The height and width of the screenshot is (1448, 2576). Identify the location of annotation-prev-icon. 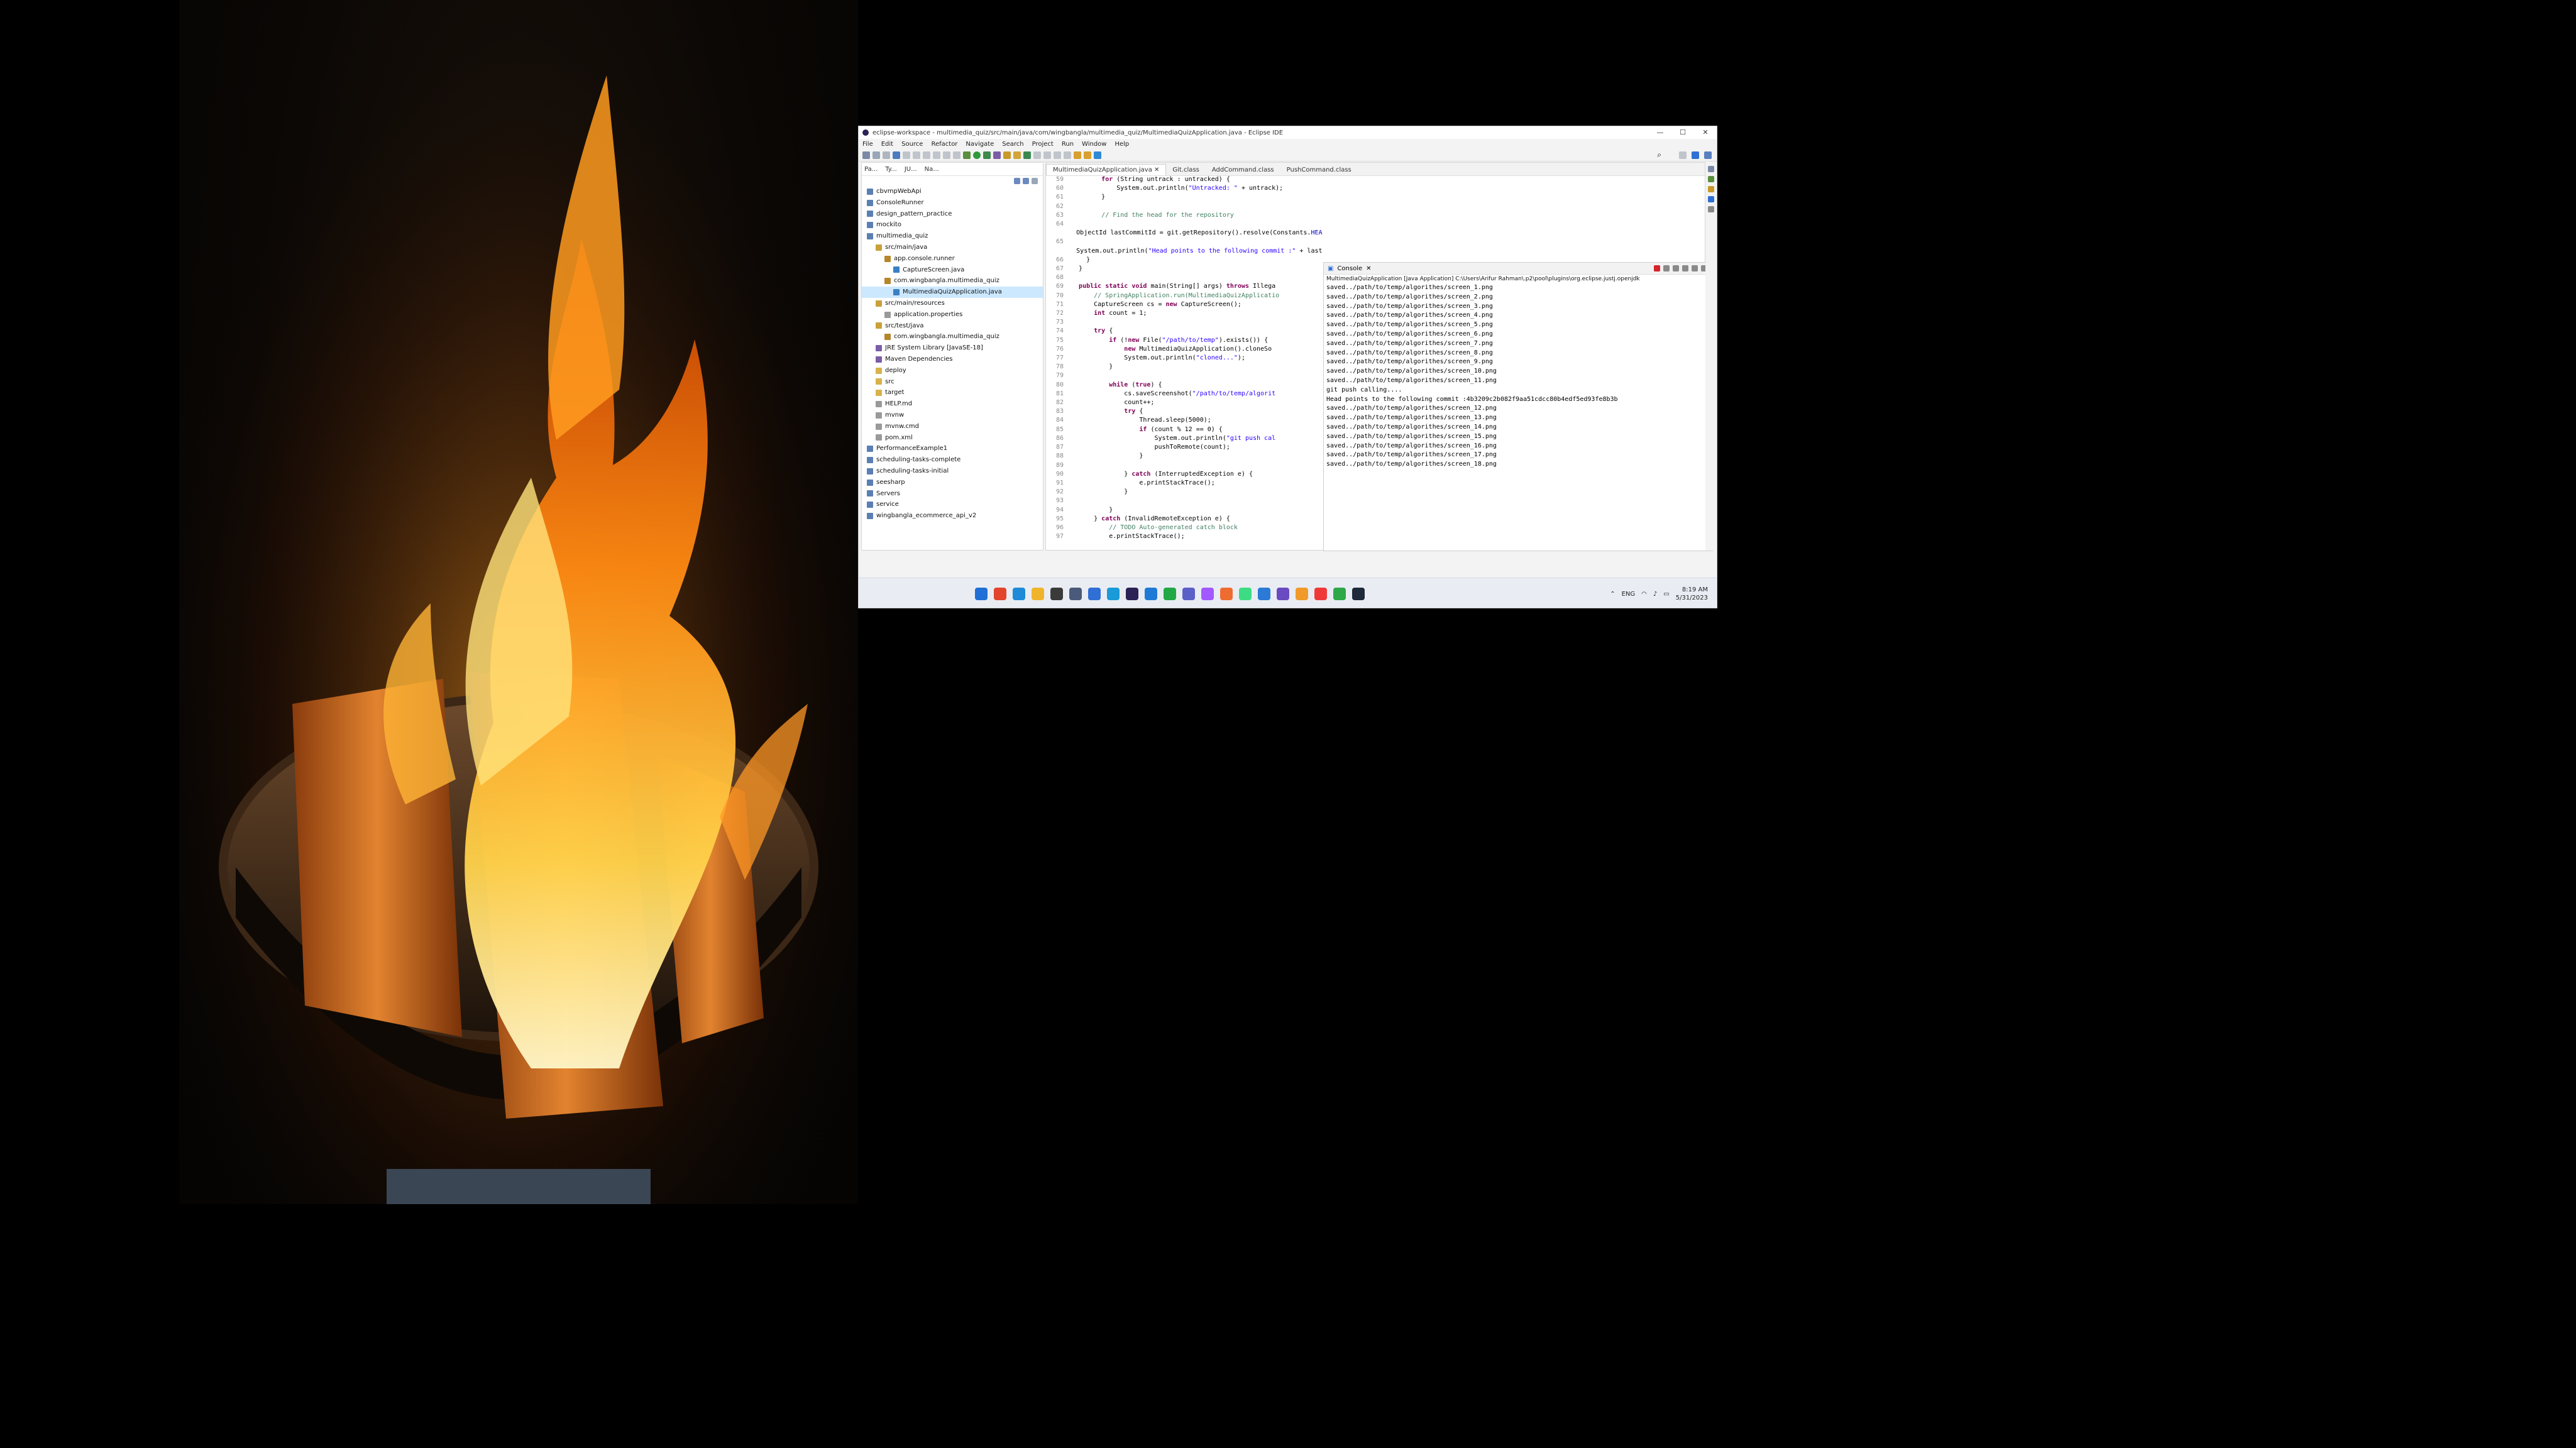
(1067, 155).